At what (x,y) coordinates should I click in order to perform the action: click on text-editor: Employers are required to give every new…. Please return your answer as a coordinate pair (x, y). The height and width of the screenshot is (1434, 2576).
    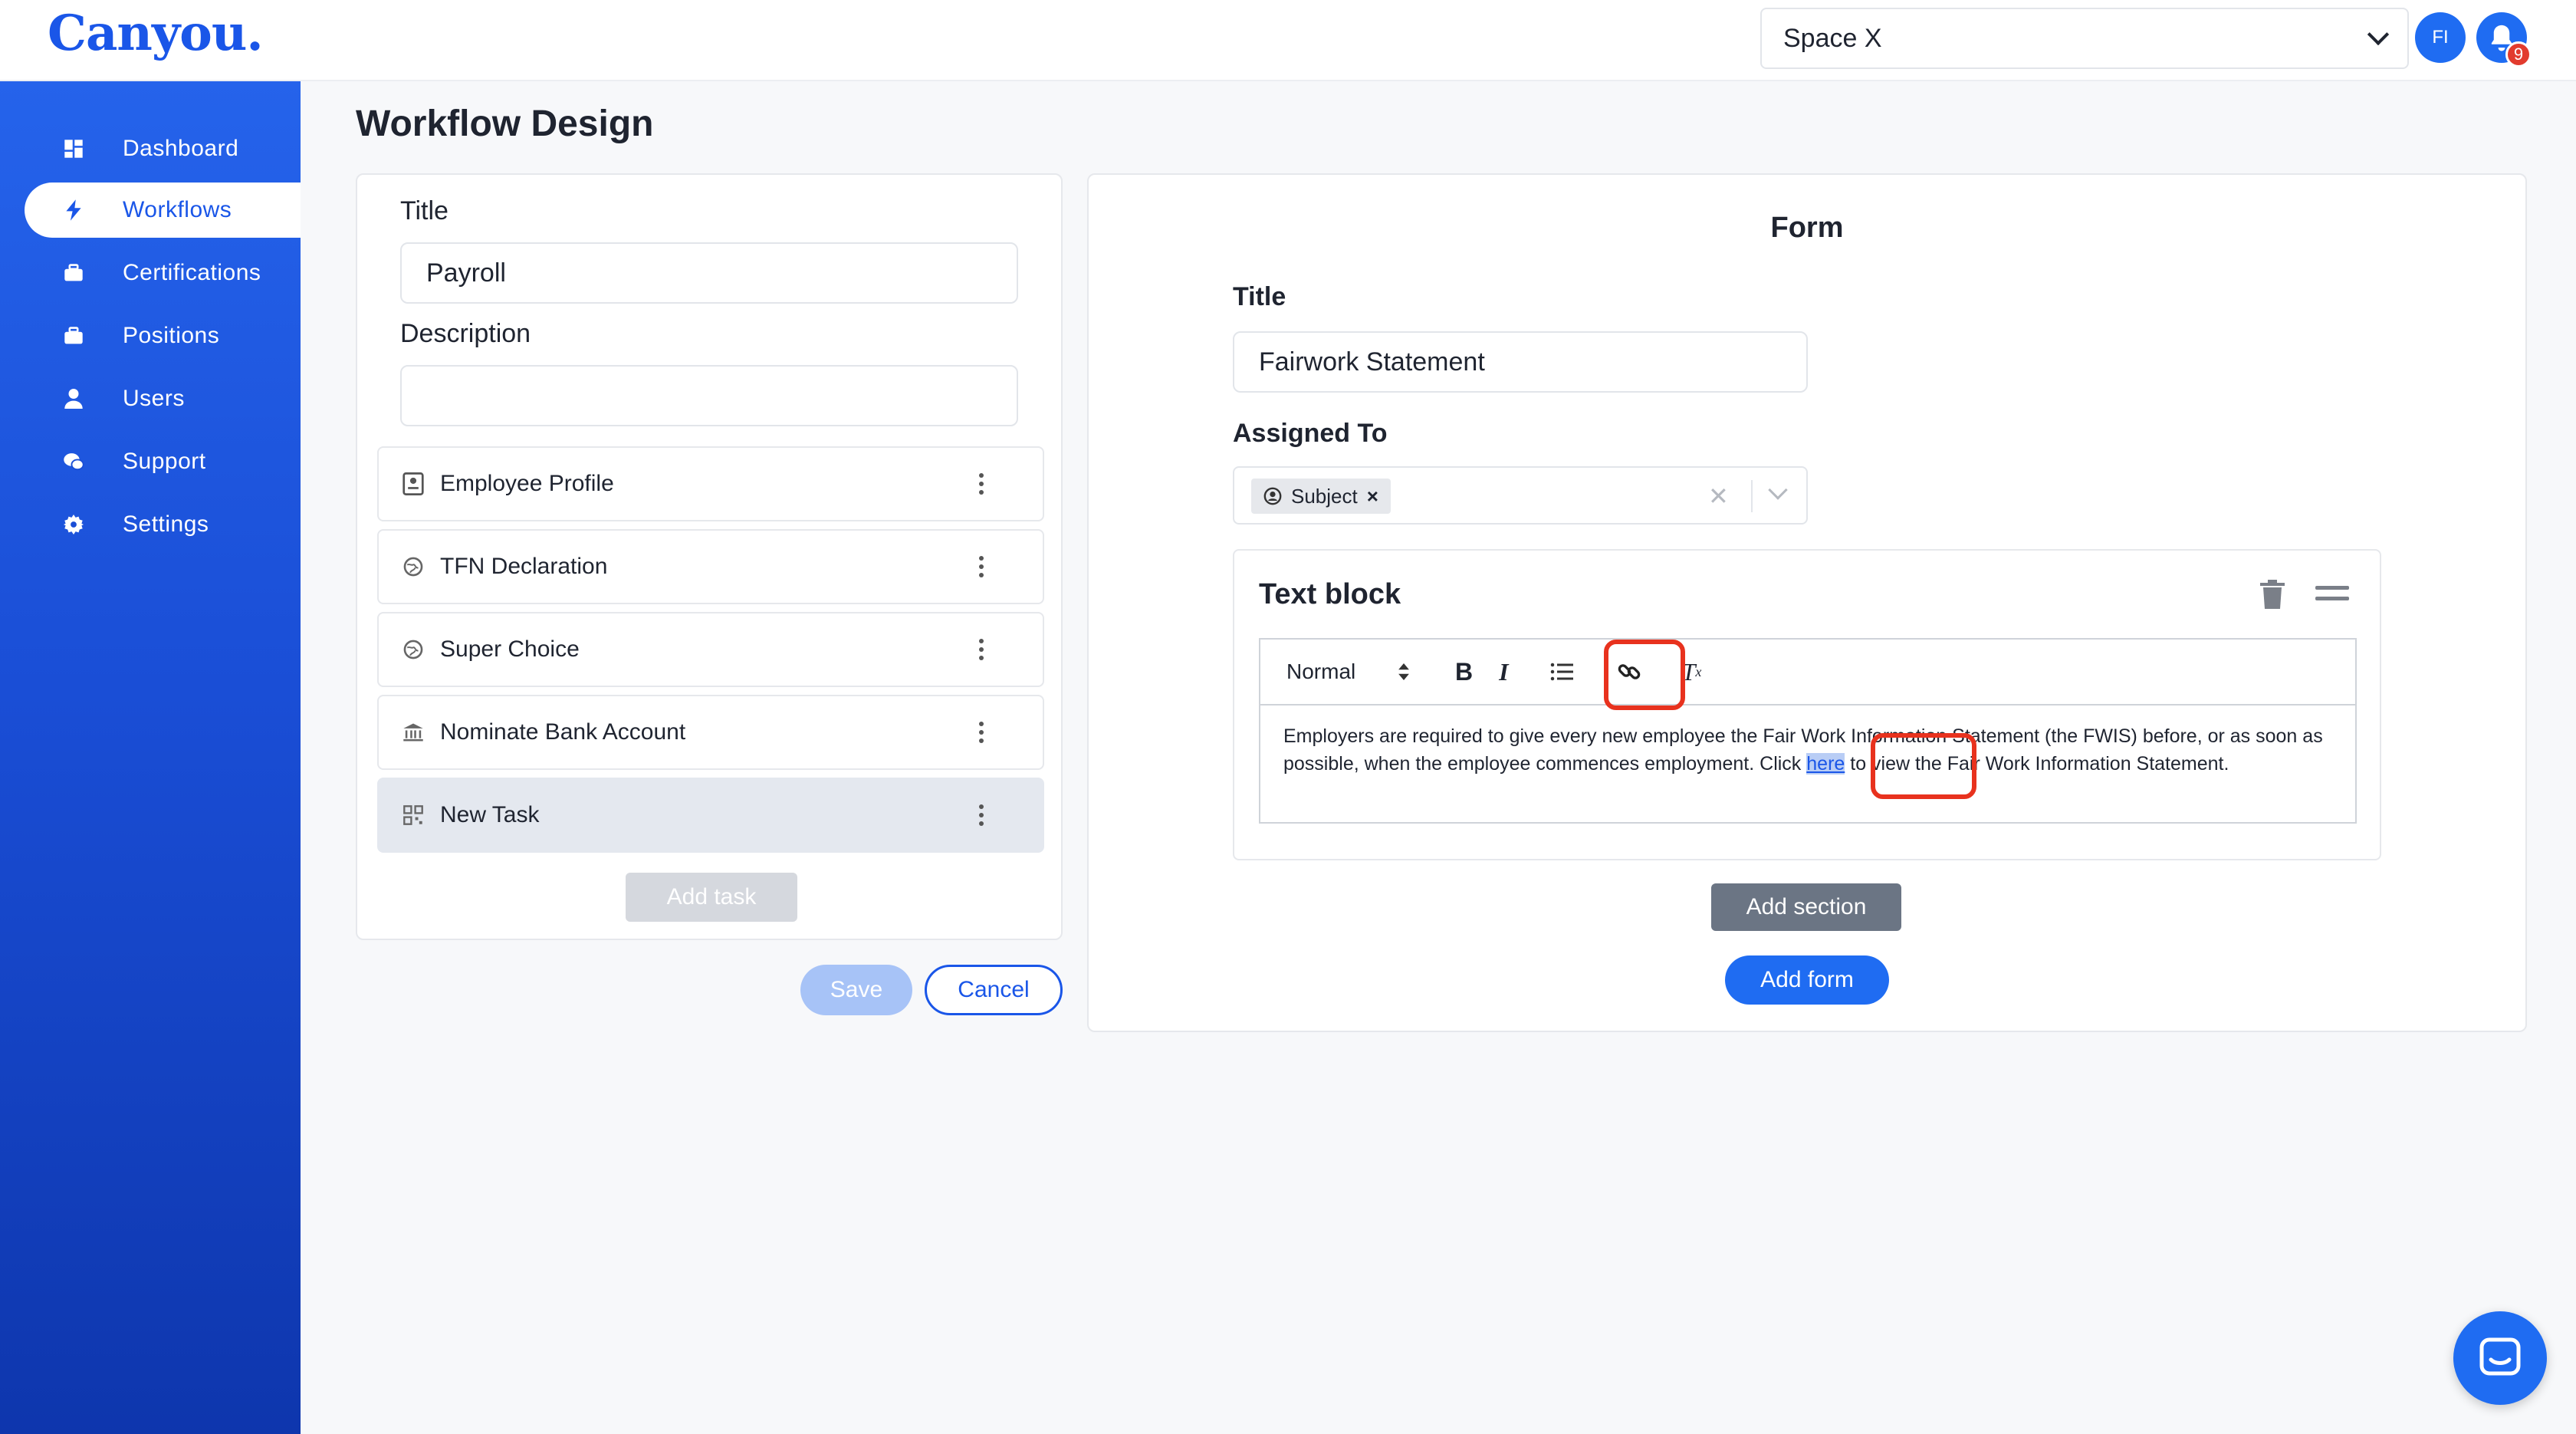
    Looking at the image, I should click on (1808, 764).